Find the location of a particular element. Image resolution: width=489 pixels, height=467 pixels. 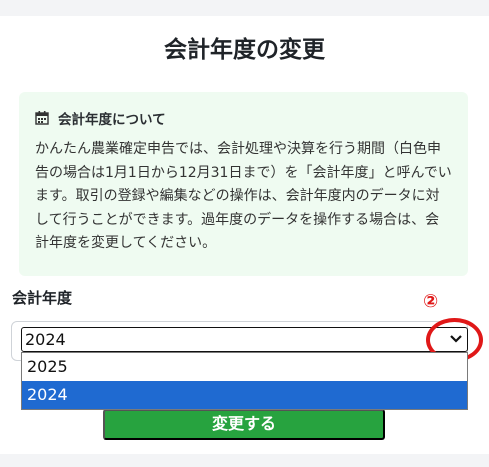

change-button: 変更する is located at coordinates (244, 424).